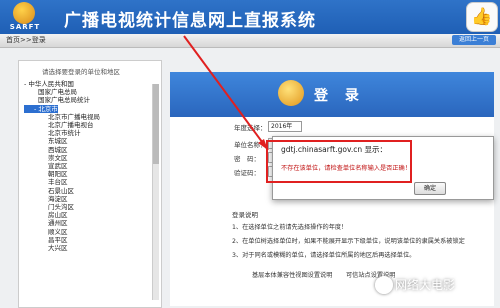  What do you see at coordinates (263, 144) in the screenshot?
I see `arrow-head` at bounding box center [263, 144].